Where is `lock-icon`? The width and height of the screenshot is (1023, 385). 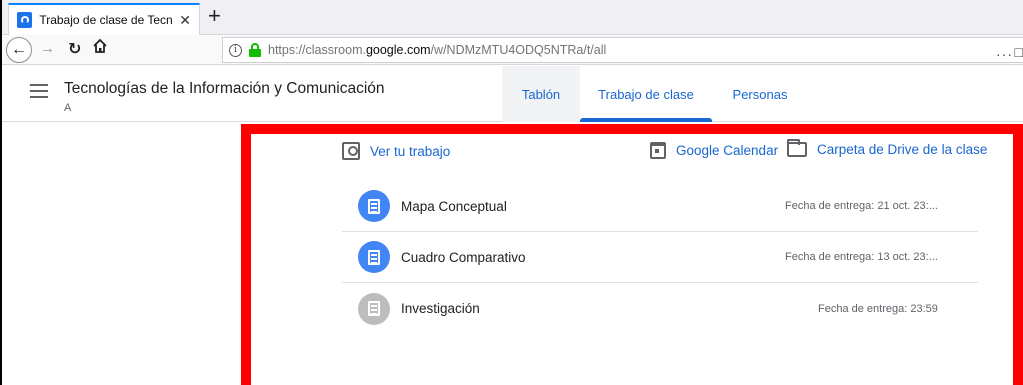 lock-icon is located at coordinates (255, 50).